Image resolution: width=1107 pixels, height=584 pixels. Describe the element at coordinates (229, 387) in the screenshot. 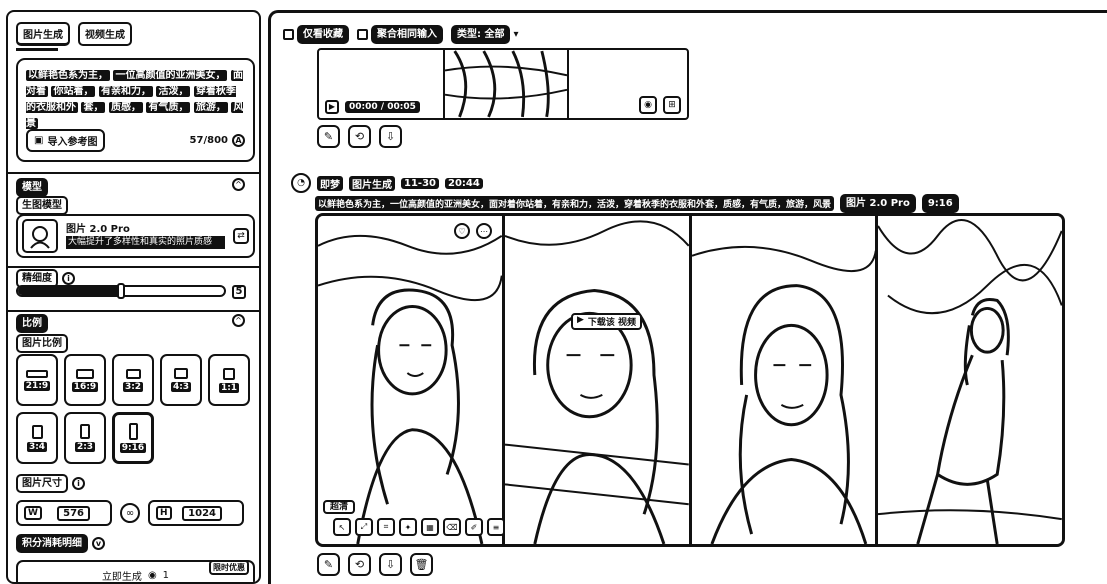

I see `ratio-label: 1:1` at that location.